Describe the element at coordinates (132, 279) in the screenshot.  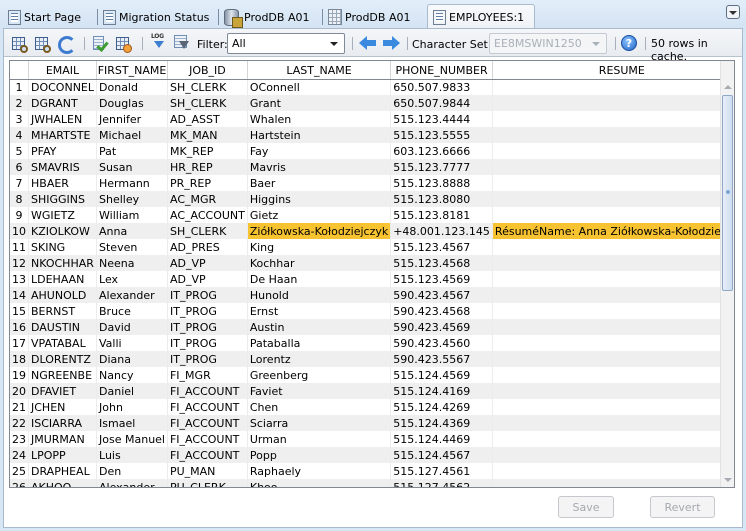
I see `cell-first-name: Lex` at that location.